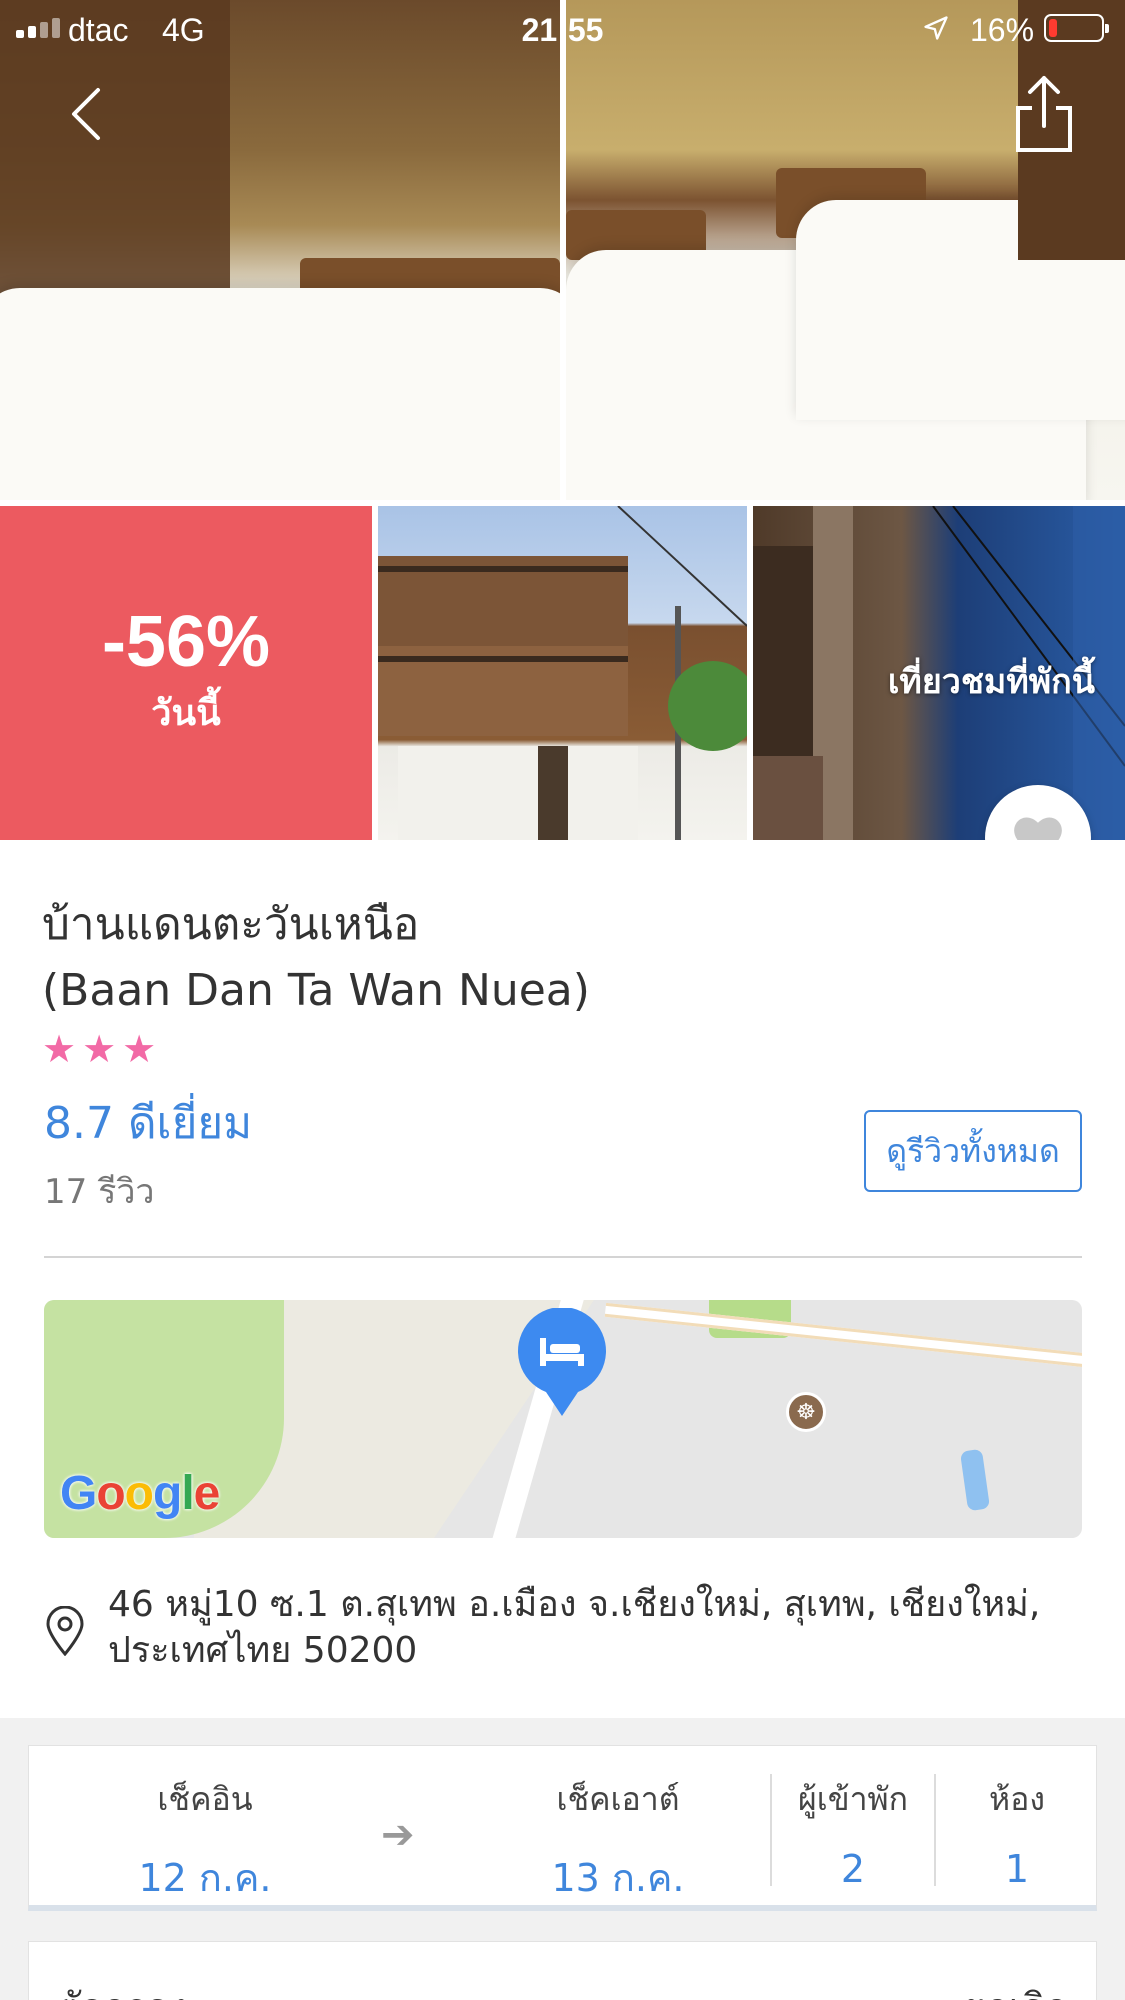 This screenshot has width=1125, height=2000. What do you see at coordinates (843, 1337) in the screenshot?
I see `map-road` at bounding box center [843, 1337].